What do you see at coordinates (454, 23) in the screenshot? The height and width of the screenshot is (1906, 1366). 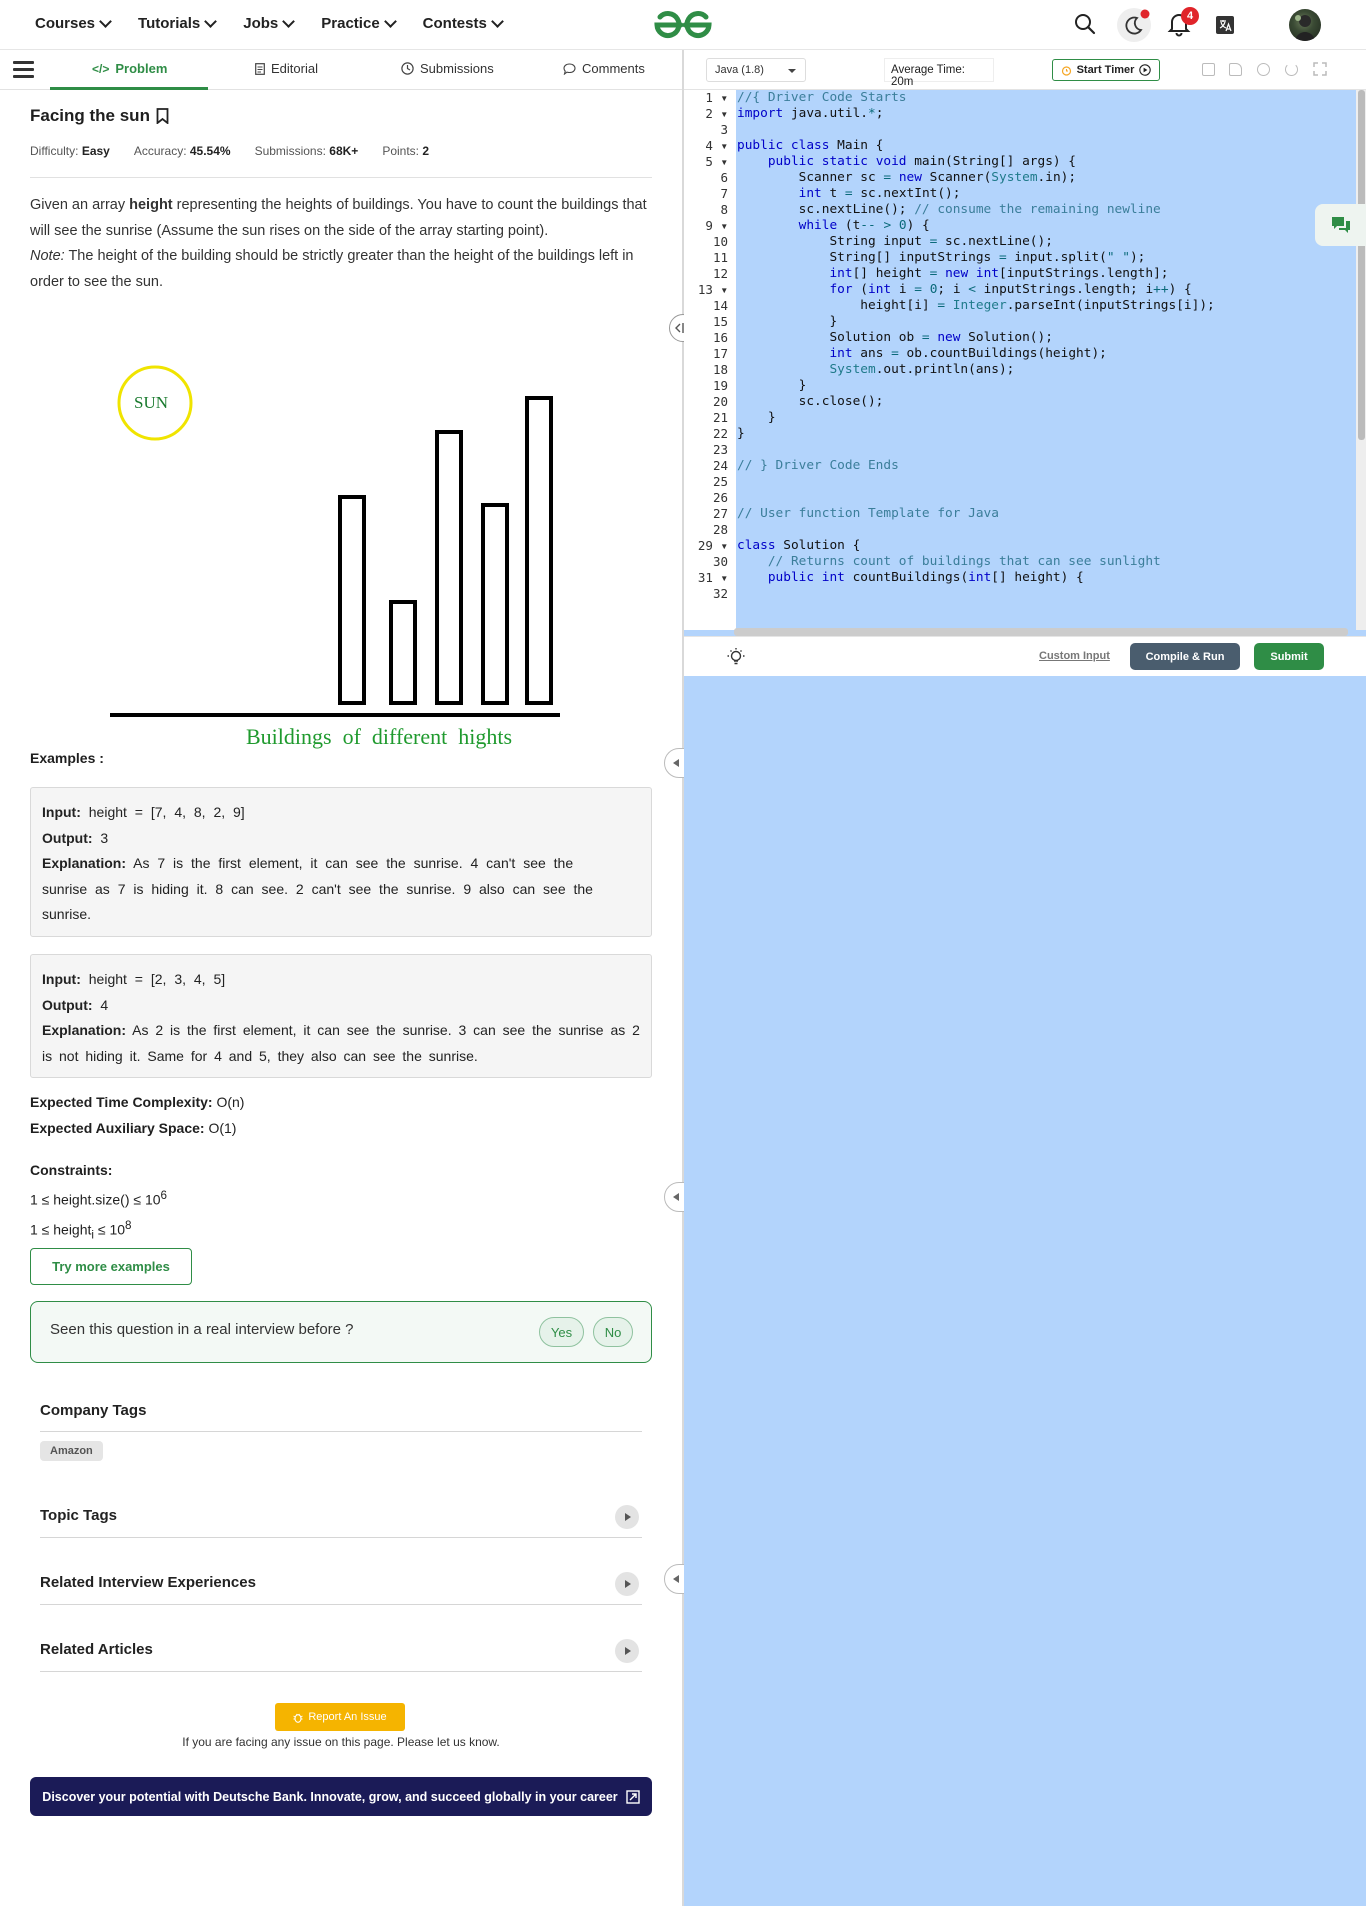 I see `menu-contests-label: Contests` at bounding box center [454, 23].